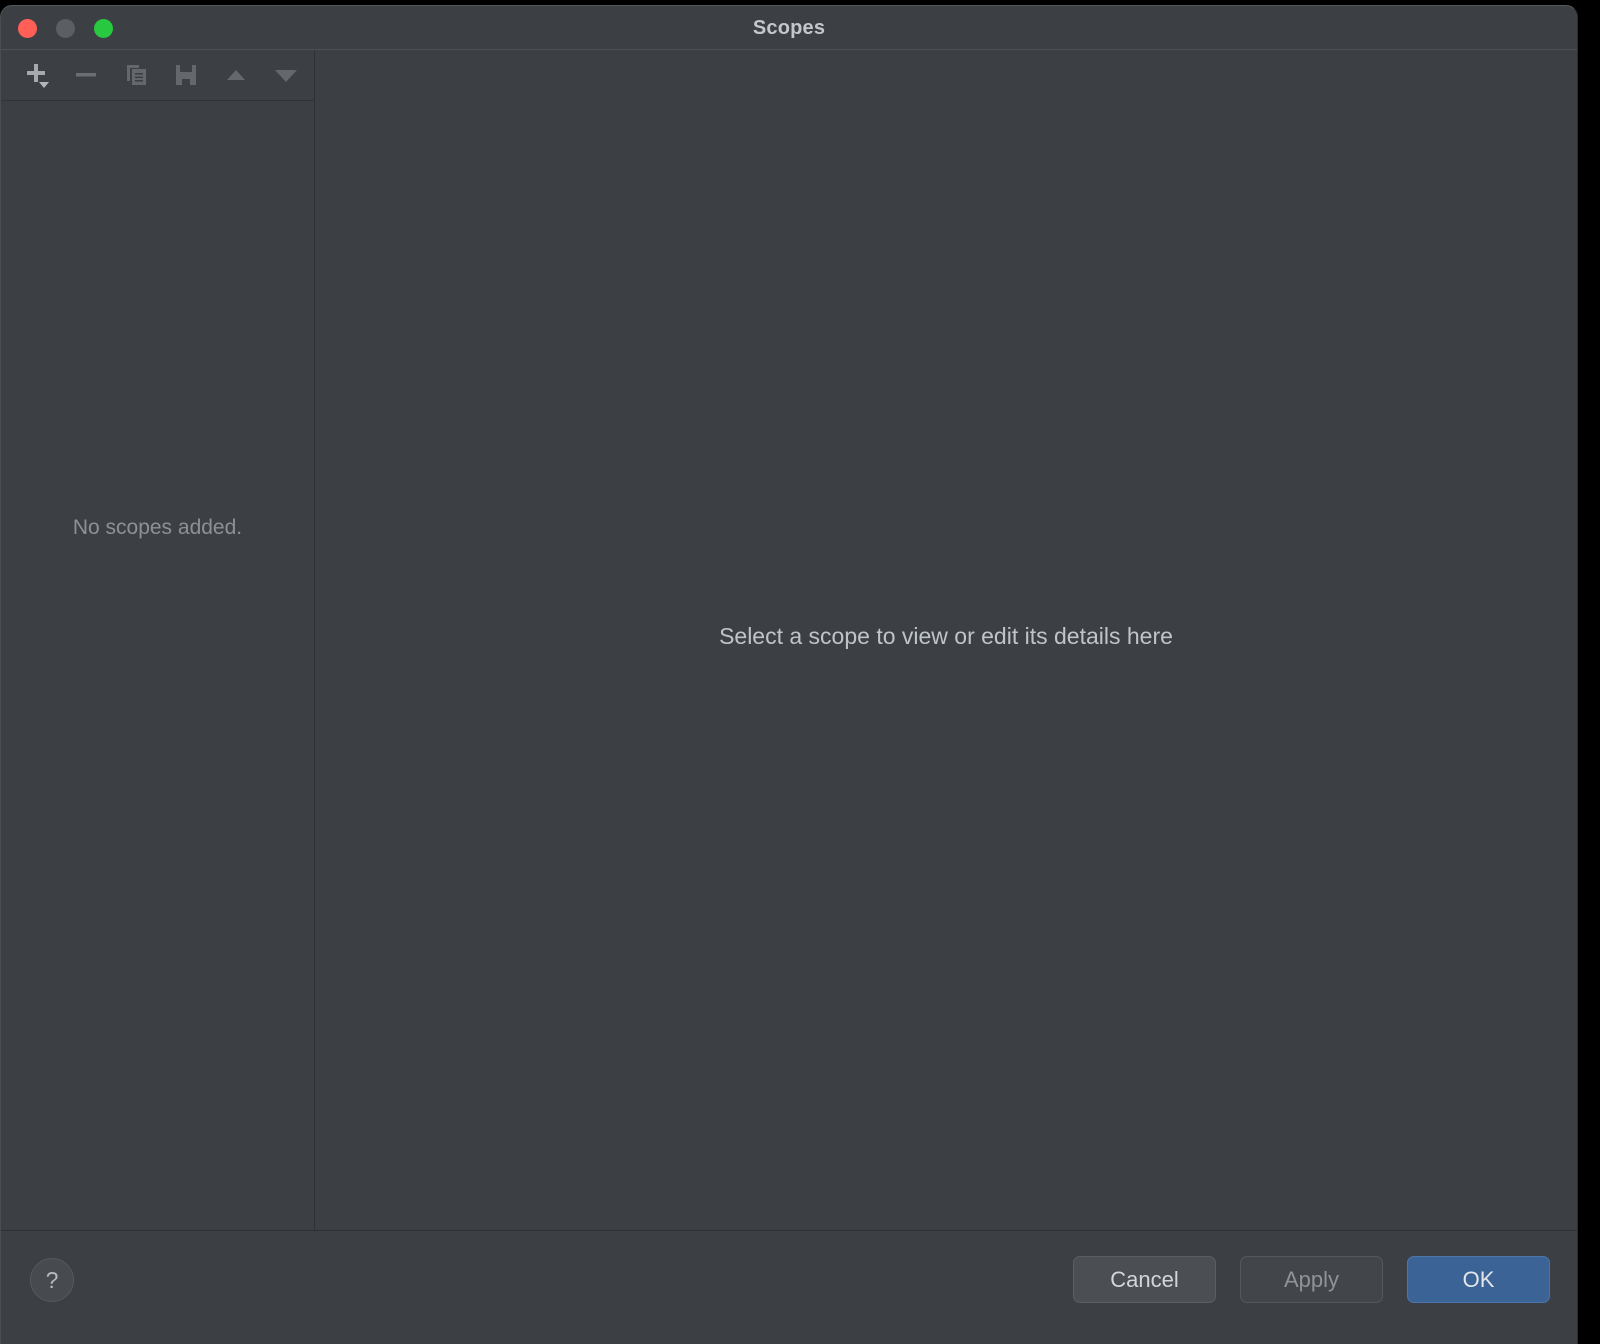 This screenshot has width=1600, height=1344. I want to click on arrow-down-icon, so click(286, 75).